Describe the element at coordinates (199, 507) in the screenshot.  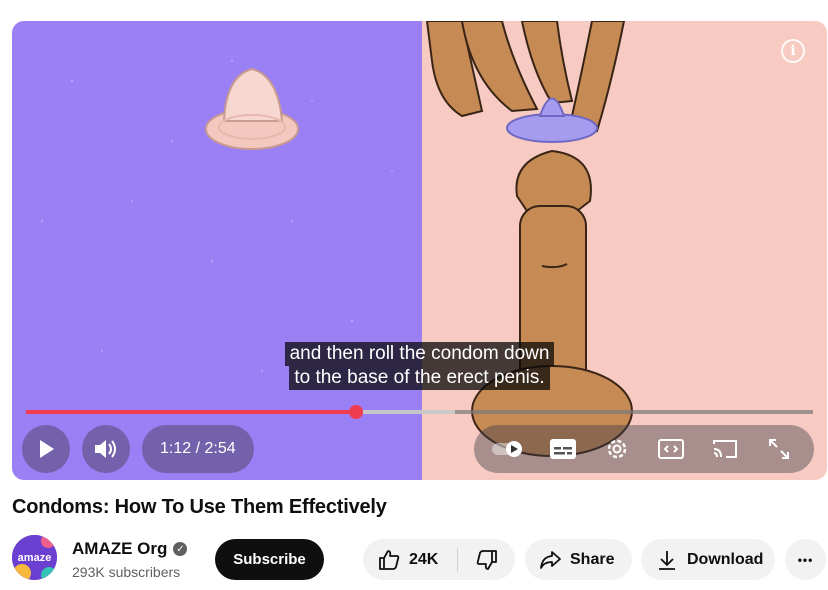
I see `video-title: Condoms: How To Use Them Effectively` at that location.